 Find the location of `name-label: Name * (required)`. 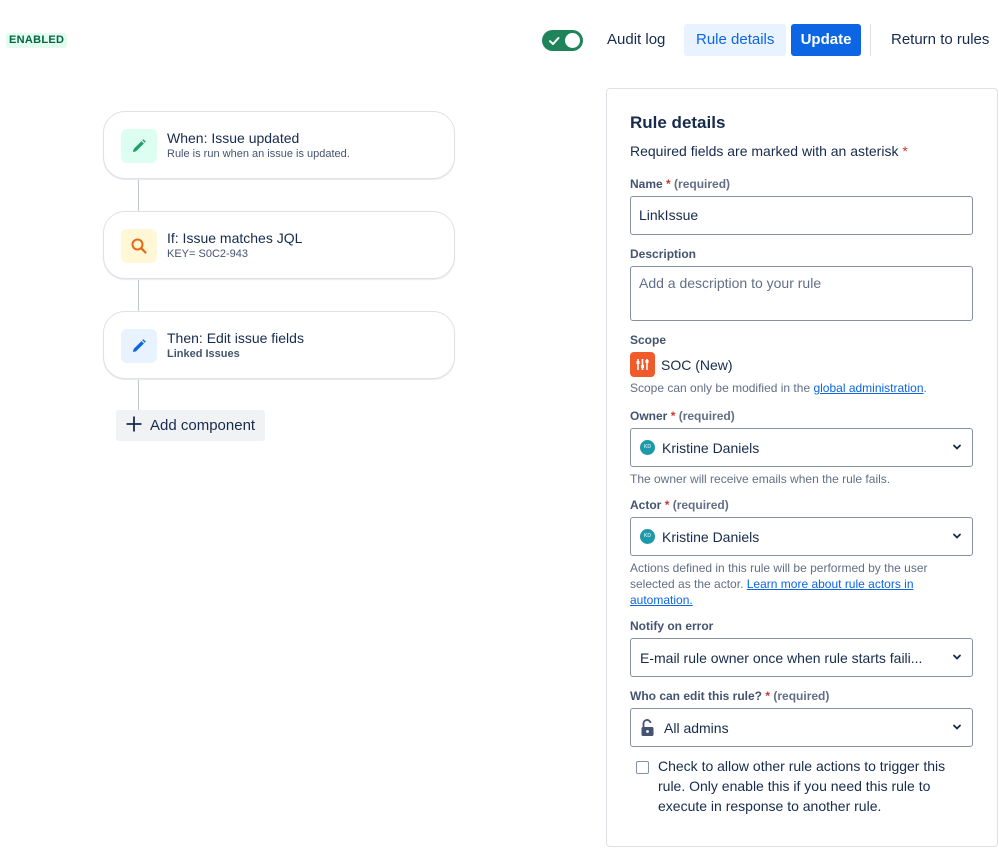

name-label: Name * (required) is located at coordinates (680, 184).